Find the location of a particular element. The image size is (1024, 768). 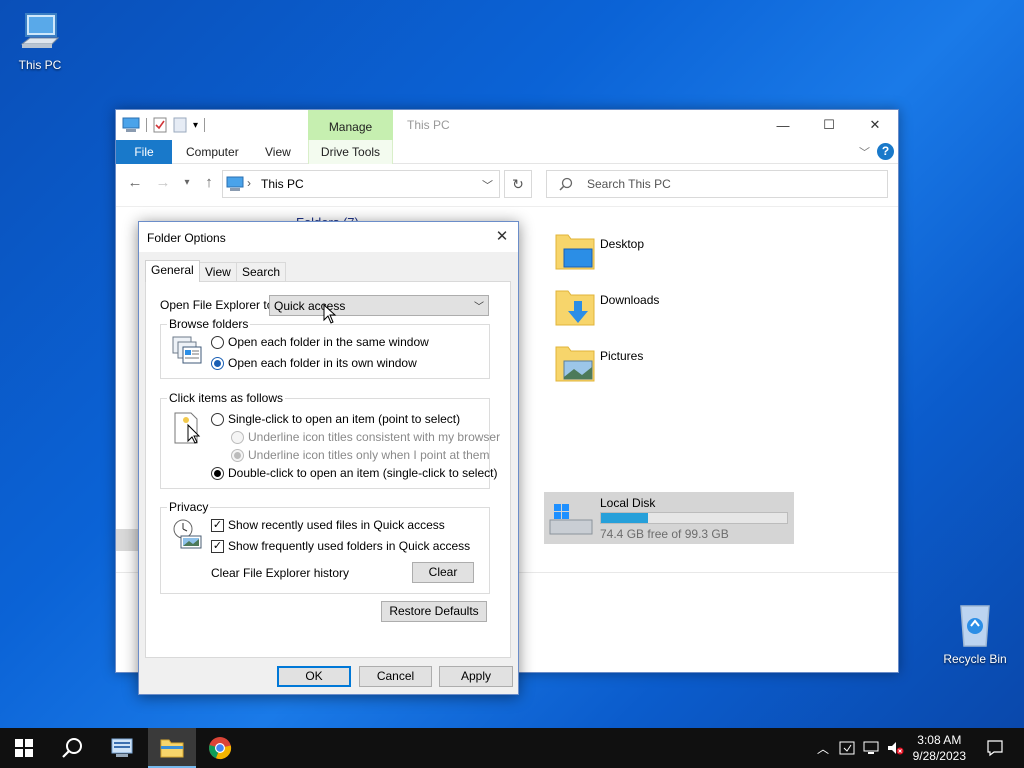

maximize-button: ☐ is located at coordinates (829, 125).